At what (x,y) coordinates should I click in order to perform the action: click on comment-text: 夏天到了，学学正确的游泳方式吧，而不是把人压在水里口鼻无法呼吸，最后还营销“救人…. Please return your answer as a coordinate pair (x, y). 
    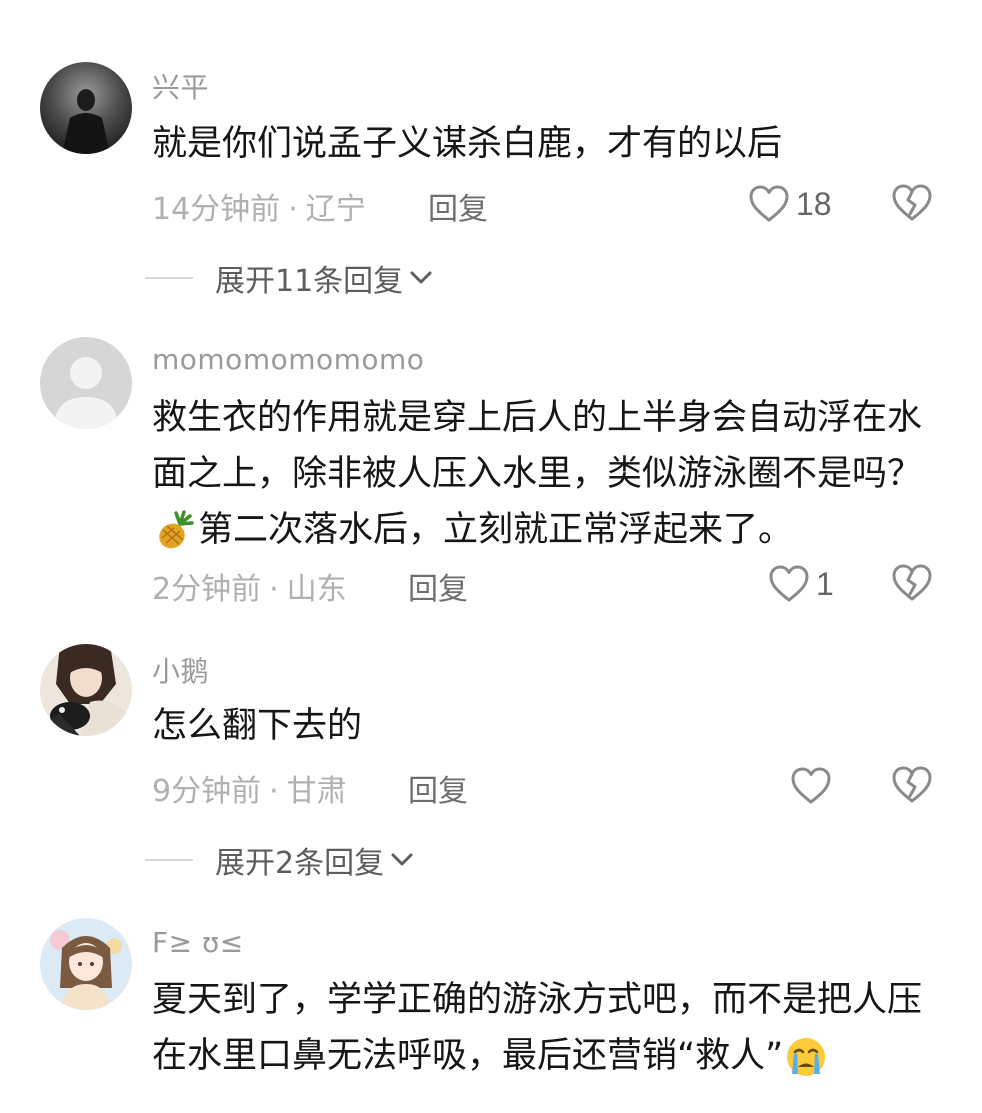
    Looking at the image, I should click on (552, 1028).